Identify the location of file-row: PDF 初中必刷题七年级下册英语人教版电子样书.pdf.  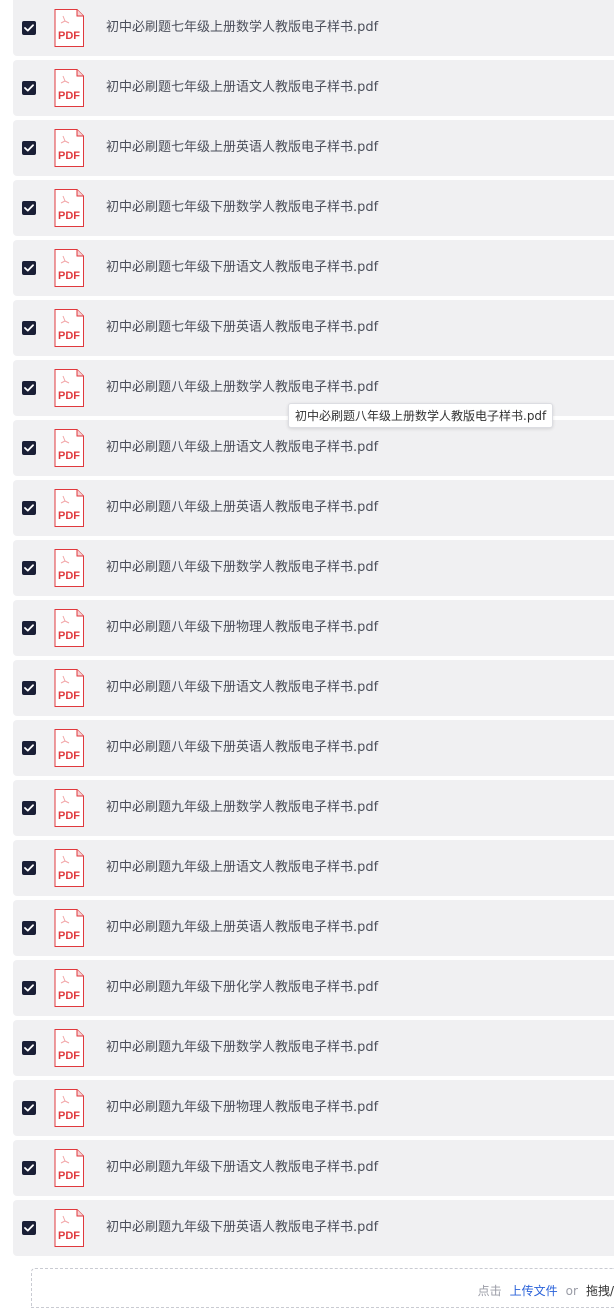
(313, 328).